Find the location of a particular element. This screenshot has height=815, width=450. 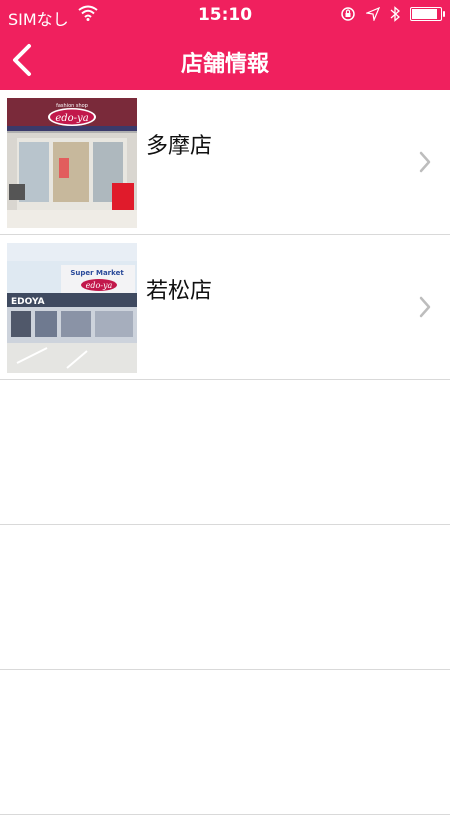

app-header: SIMなし 15:10 店舗情報 is located at coordinates (225, 45).